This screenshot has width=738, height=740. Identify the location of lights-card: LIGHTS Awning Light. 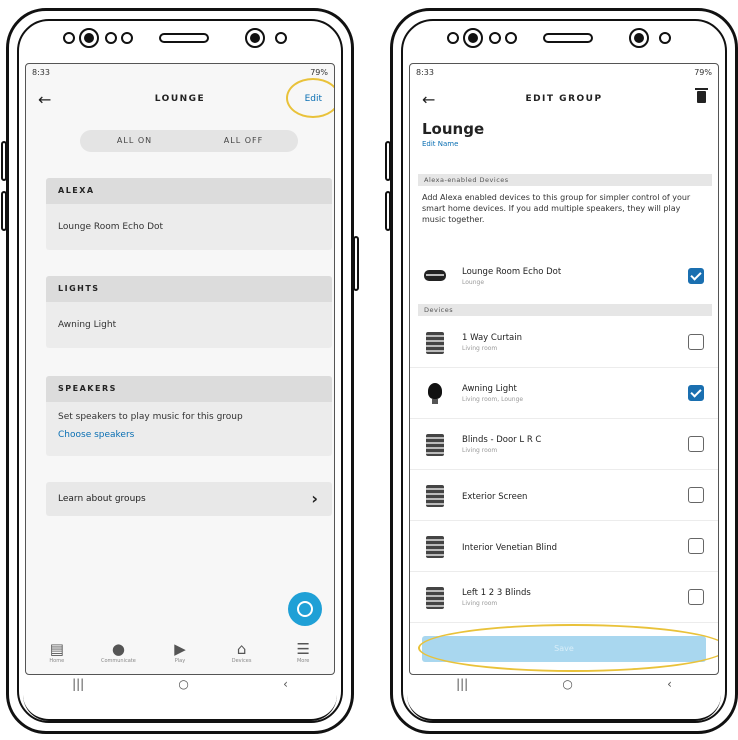
(189, 312).